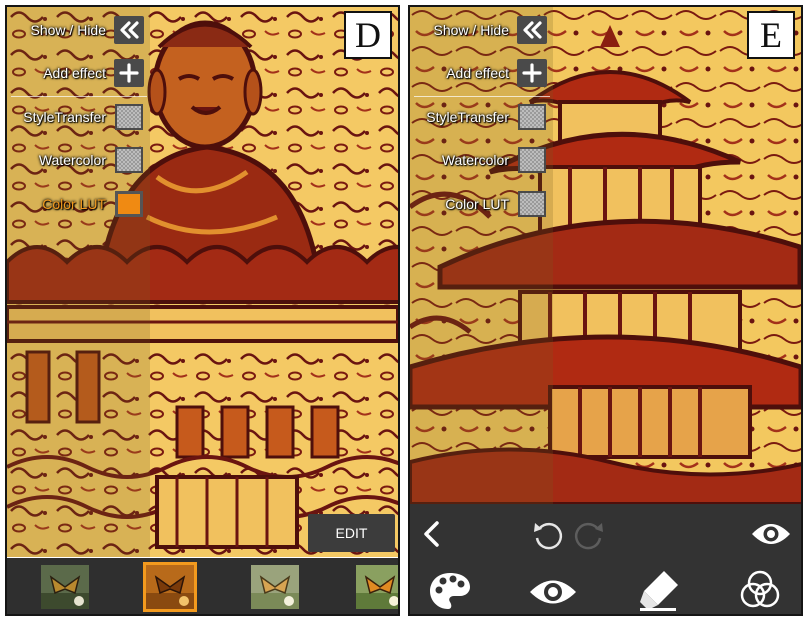 This screenshot has height=621, width=807. What do you see at coordinates (170, 587) in the screenshot?
I see `filter-thumbnail-selected` at bounding box center [170, 587].